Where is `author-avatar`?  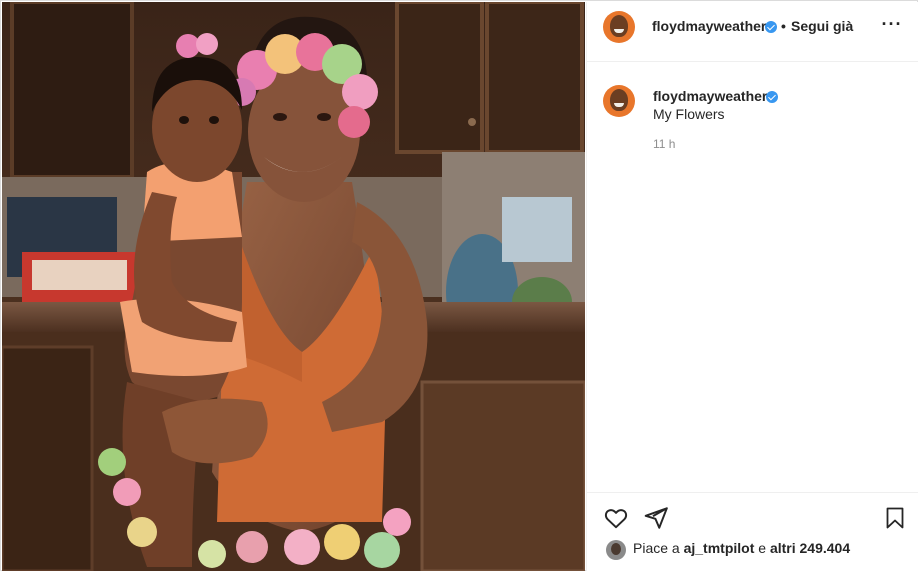 author-avatar is located at coordinates (619, 27).